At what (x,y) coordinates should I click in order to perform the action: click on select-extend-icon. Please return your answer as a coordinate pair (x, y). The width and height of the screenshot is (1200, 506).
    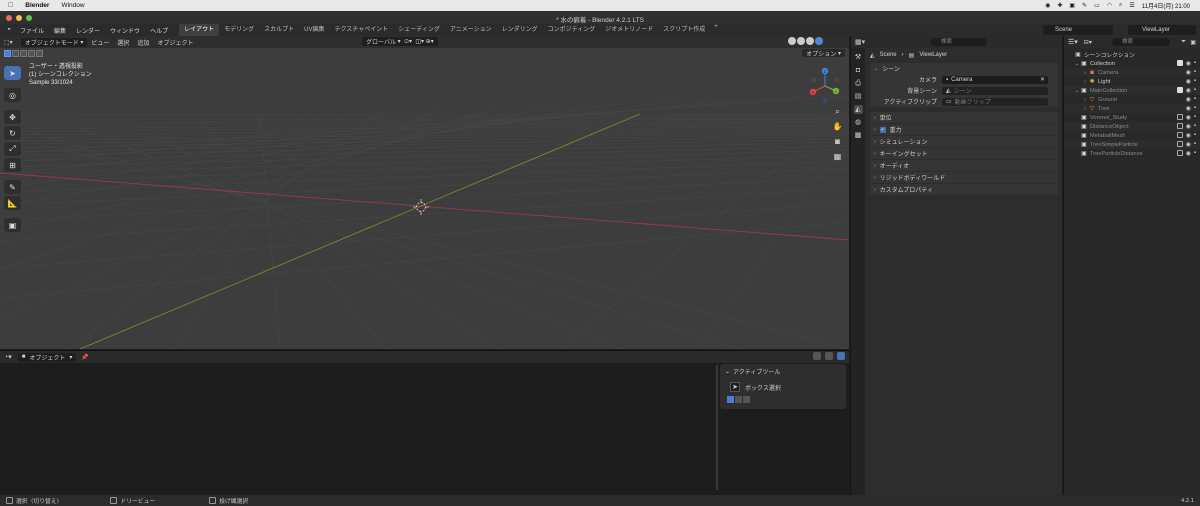
    Looking at the image, I should click on (15, 53).